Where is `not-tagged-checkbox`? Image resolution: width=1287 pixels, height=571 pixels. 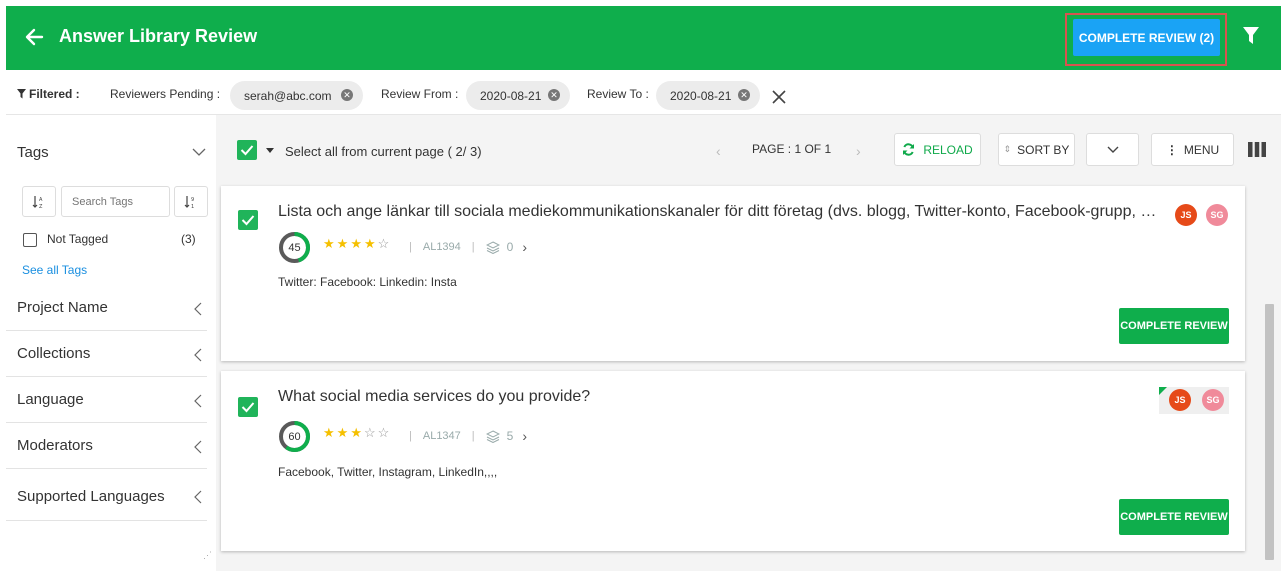
not-tagged-checkbox is located at coordinates (30, 240).